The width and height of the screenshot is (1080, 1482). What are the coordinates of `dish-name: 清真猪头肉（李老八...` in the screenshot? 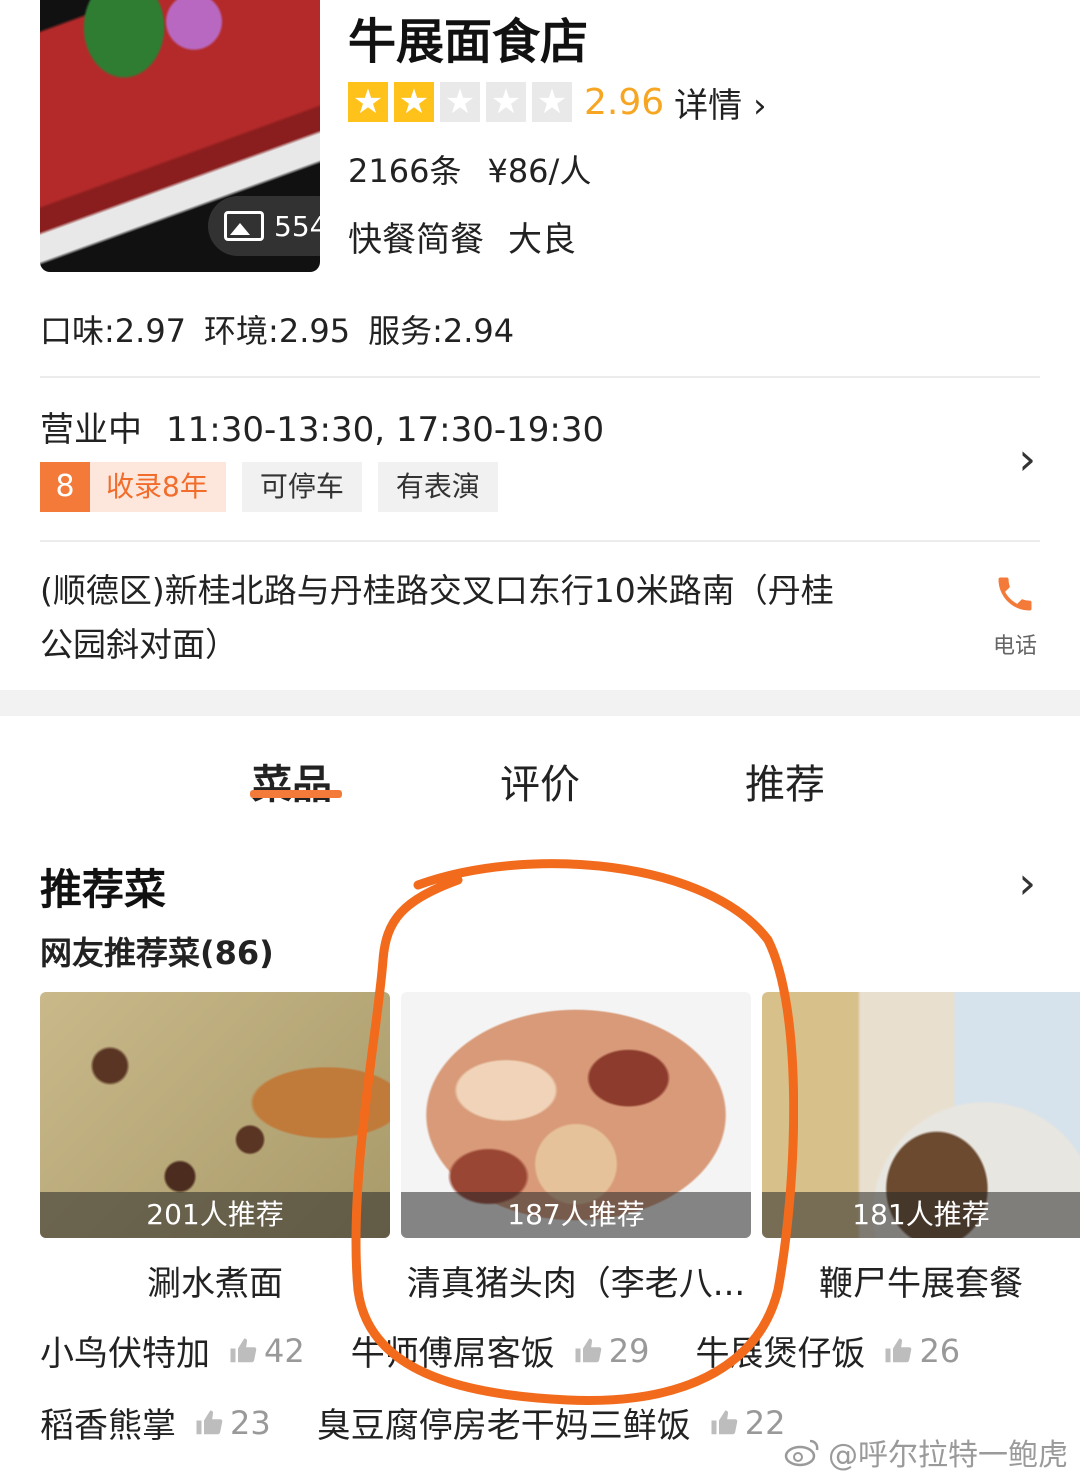 It's located at (576, 1284).